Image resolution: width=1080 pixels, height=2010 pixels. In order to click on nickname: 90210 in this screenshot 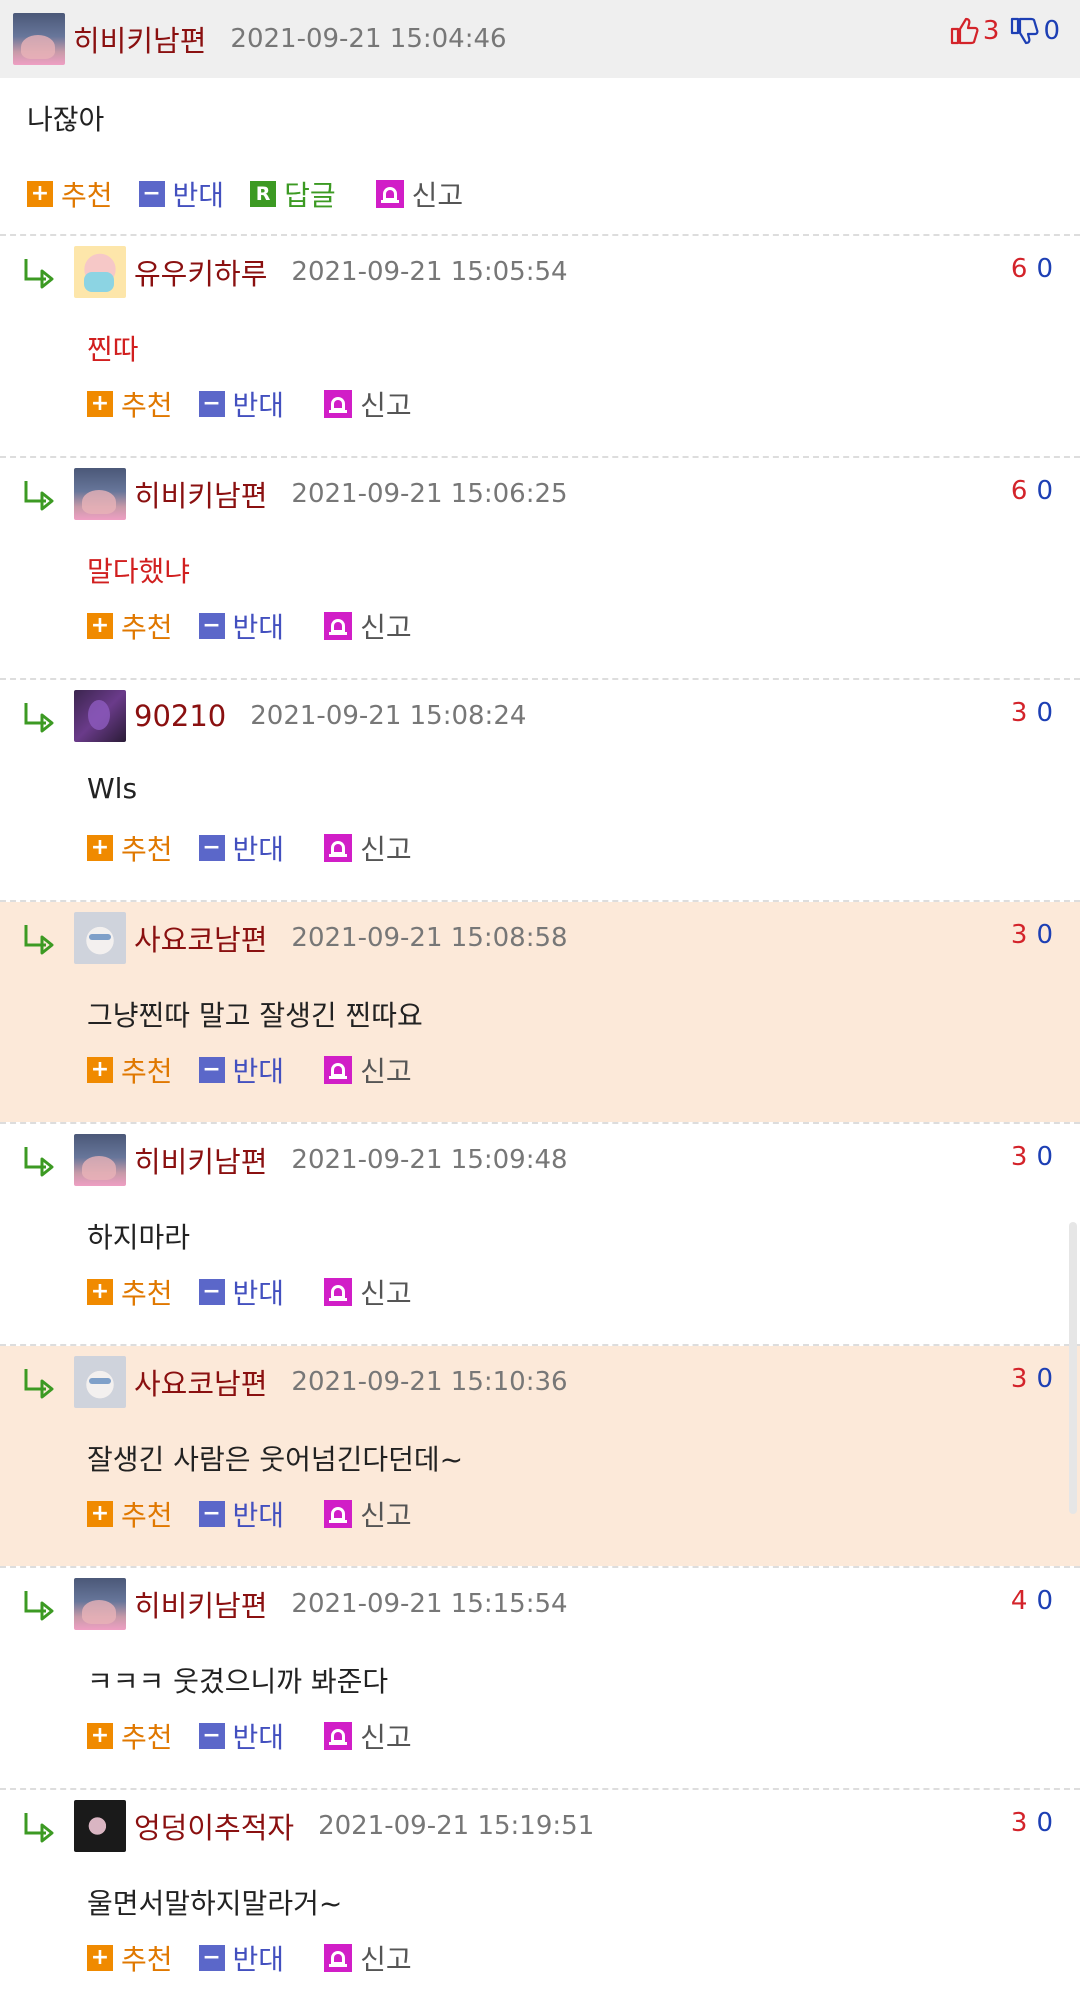, I will do `click(180, 716)`.